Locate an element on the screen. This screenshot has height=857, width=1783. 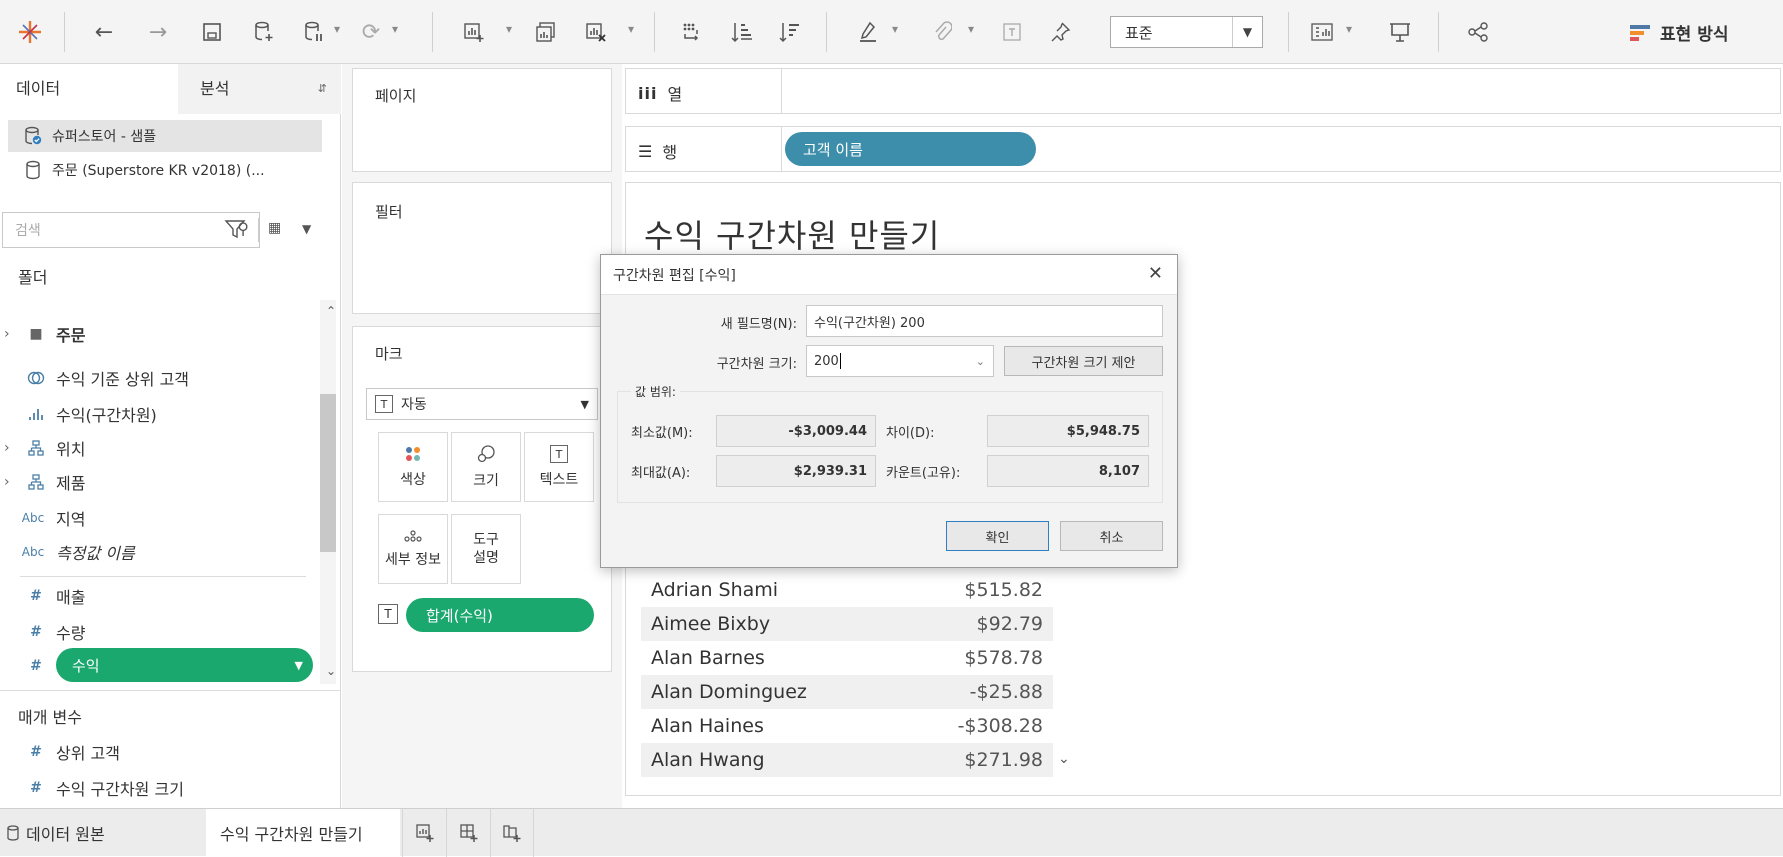
table-row: Alan Dominguez -$25.88 is located at coordinates (847, 692).